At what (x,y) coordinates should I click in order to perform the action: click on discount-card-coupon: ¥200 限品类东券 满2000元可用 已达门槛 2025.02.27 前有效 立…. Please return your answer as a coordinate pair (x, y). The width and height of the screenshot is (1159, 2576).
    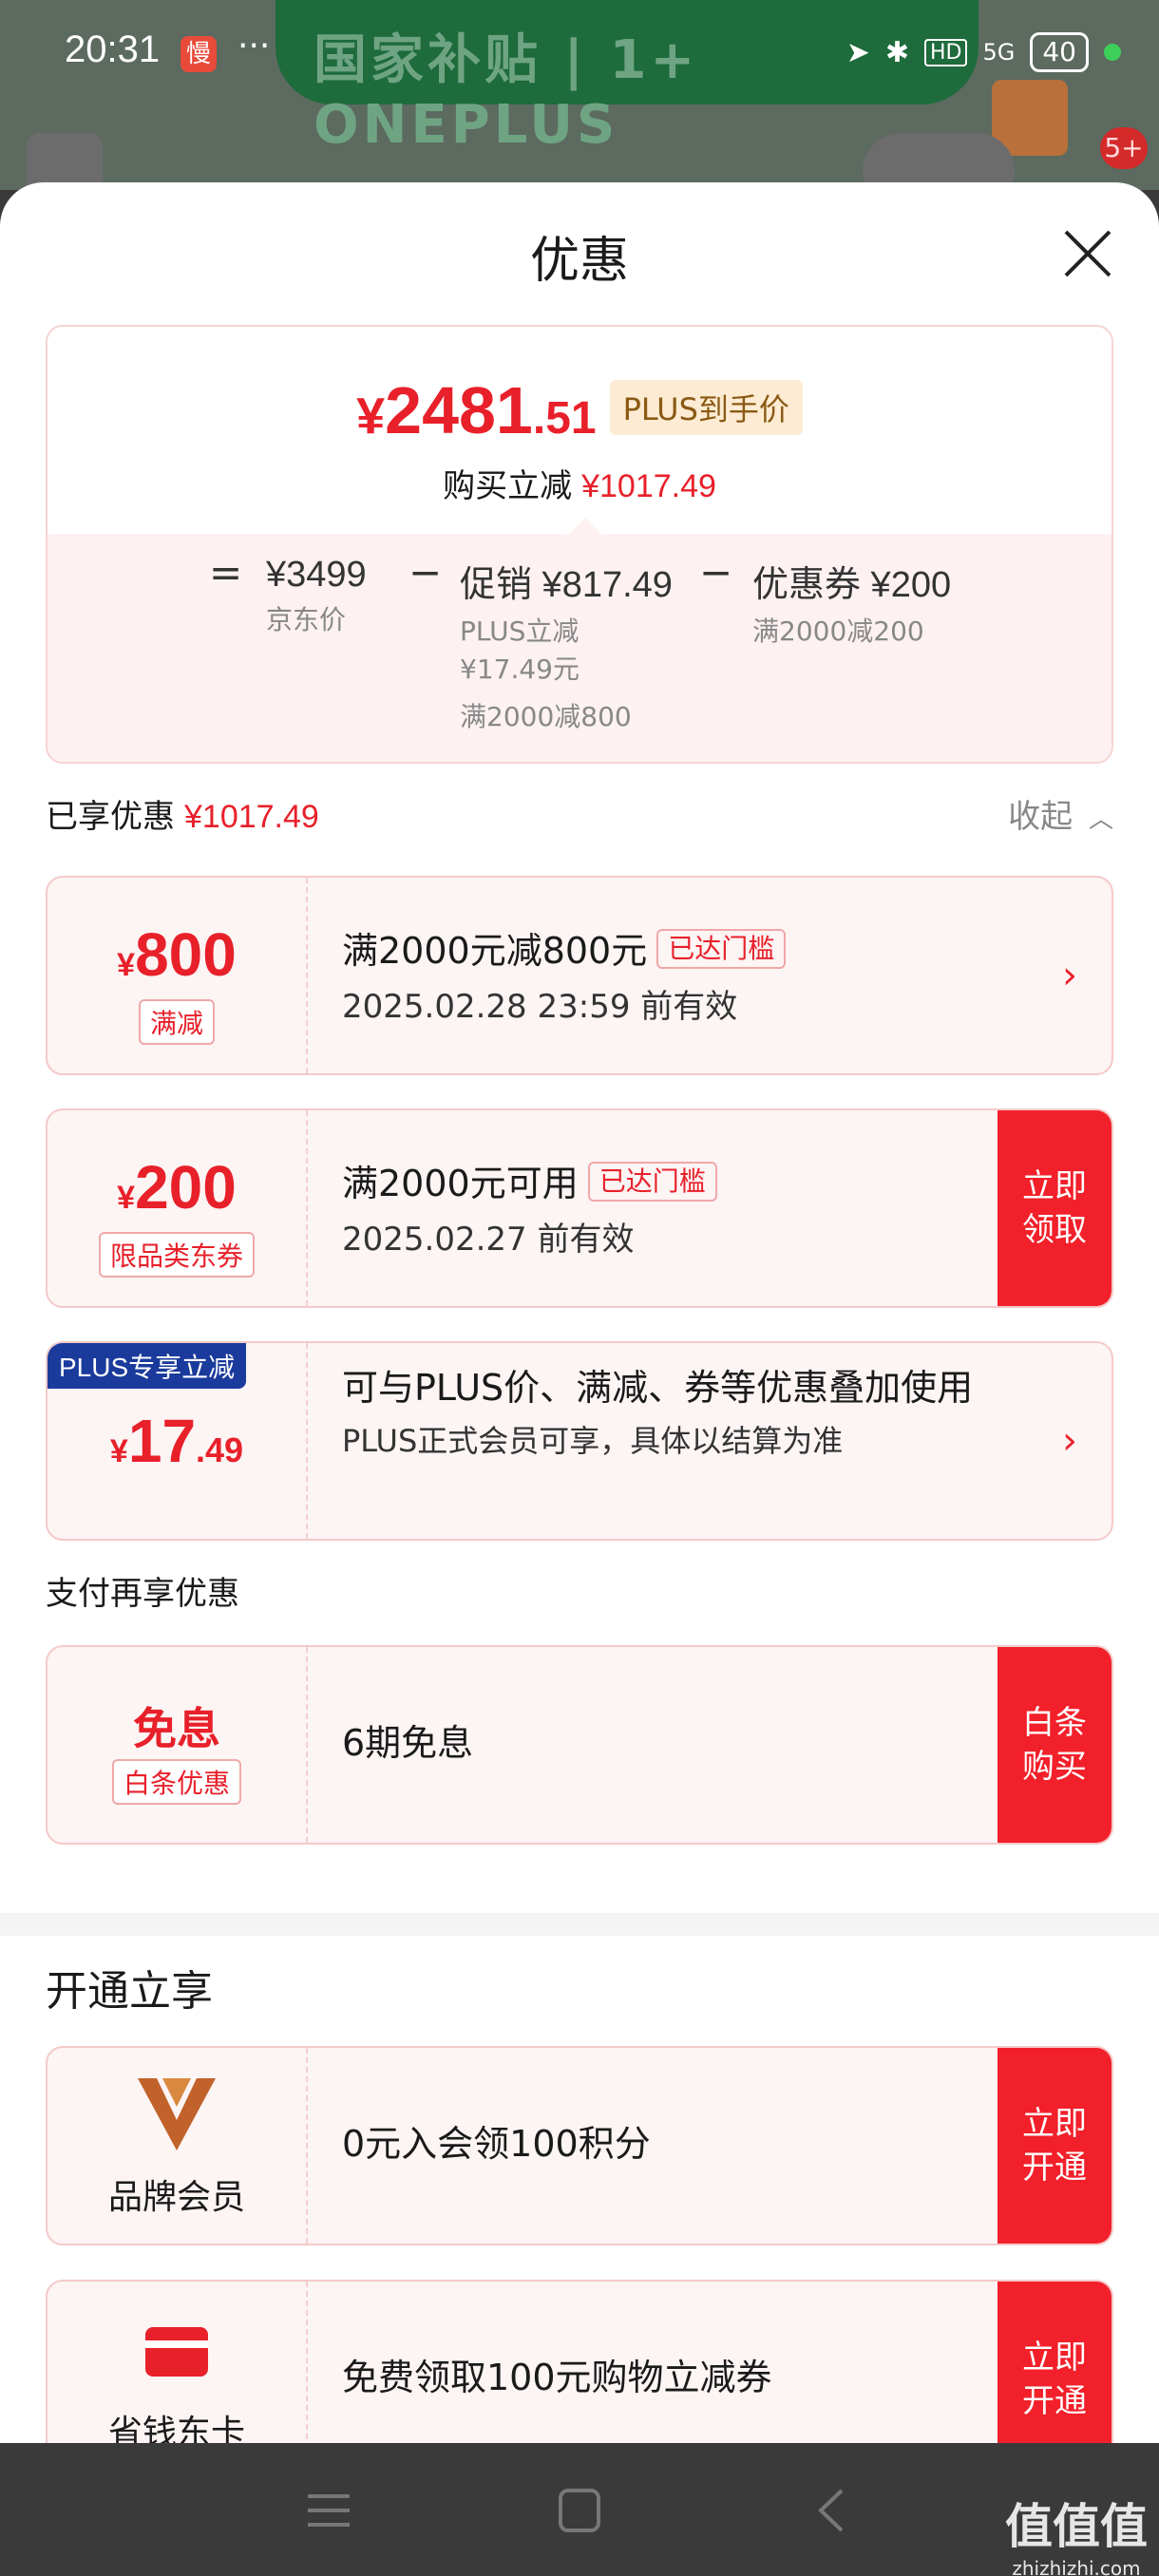
    Looking at the image, I should click on (579, 1208).